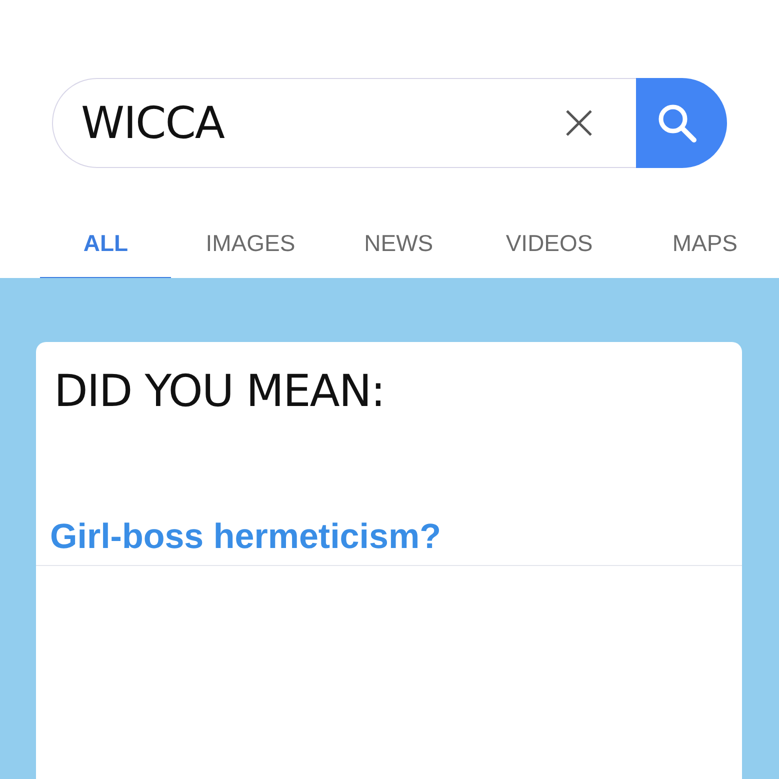 This screenshot has height=779, width=779. I want to click on suggestion-link: Girl-boss hermeticism?, so click(238, 537).